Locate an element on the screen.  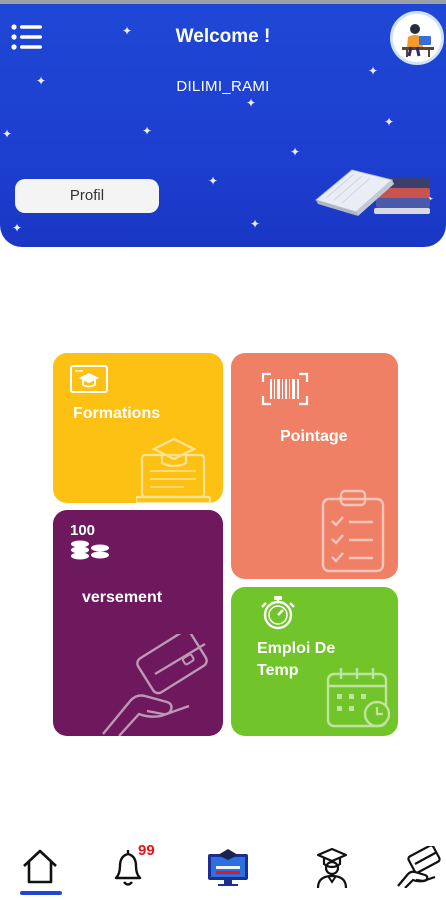
tile-label: versement is located at coordinates (122, 597).